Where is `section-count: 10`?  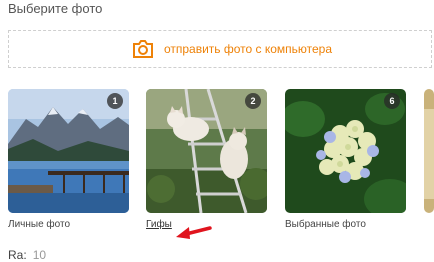 section-count: 10 is located at coordinates (39, 255).